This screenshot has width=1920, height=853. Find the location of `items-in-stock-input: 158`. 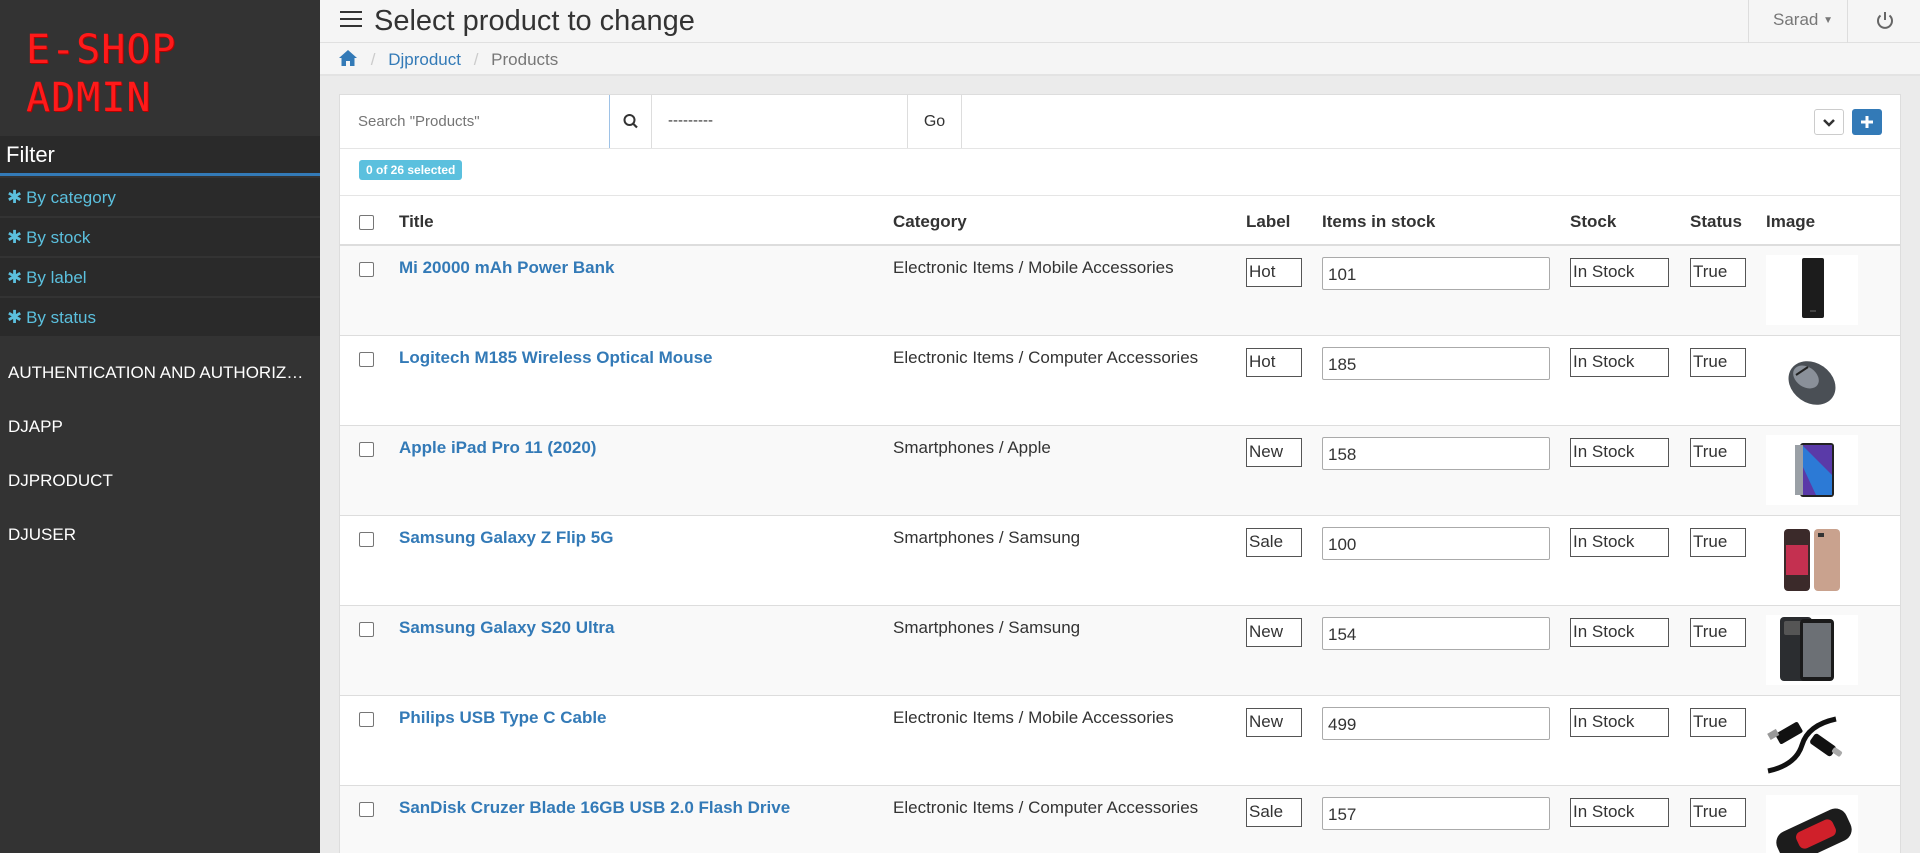

items-in-stock-input: 158 is located at coordinates (1436, 453).